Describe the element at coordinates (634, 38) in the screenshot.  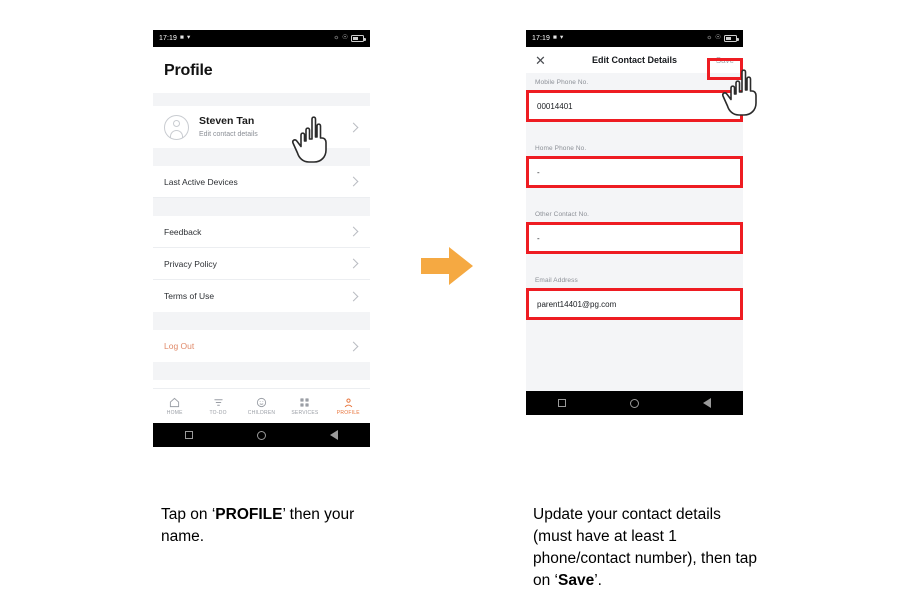
I see `status-bar-right: 17:19 ■ ▾ ☼ ☉` at that location.